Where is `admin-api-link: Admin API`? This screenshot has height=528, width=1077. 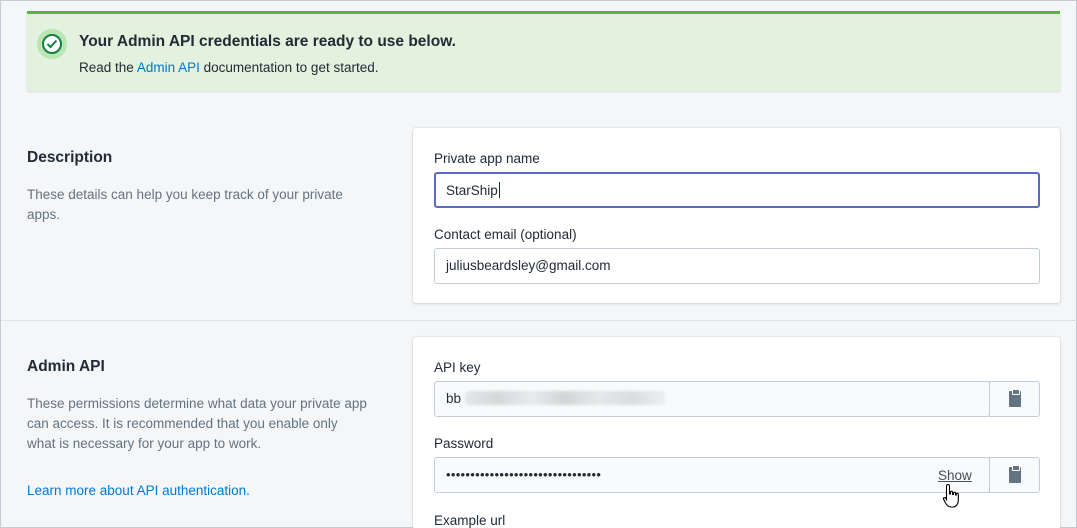 admin-api-link: Admin API is located at coordinates (168, 67).